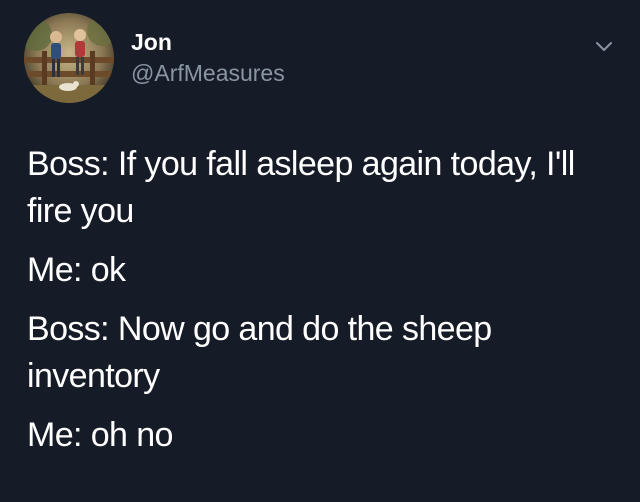  Describe the element at coordinates (208, 73) in the screenshot. I see `user-handle: @ArfMeasures` at that location.